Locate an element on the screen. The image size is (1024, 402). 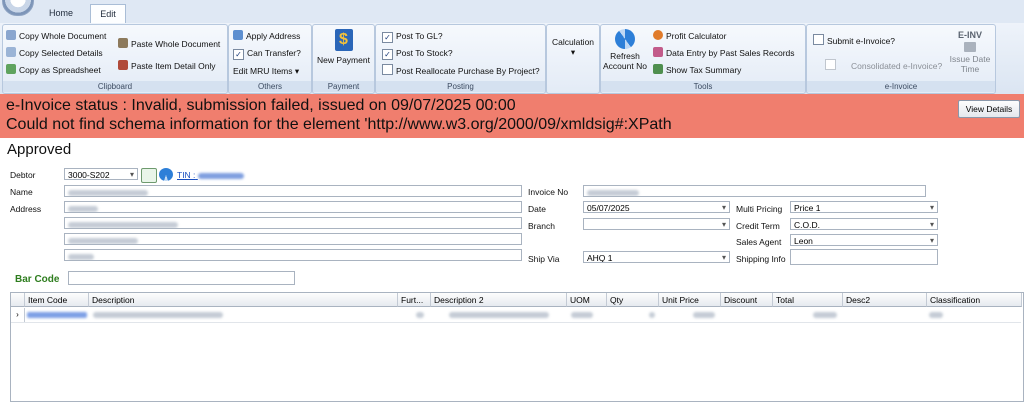
unit-price-cell is located at coordinates (704, 315).